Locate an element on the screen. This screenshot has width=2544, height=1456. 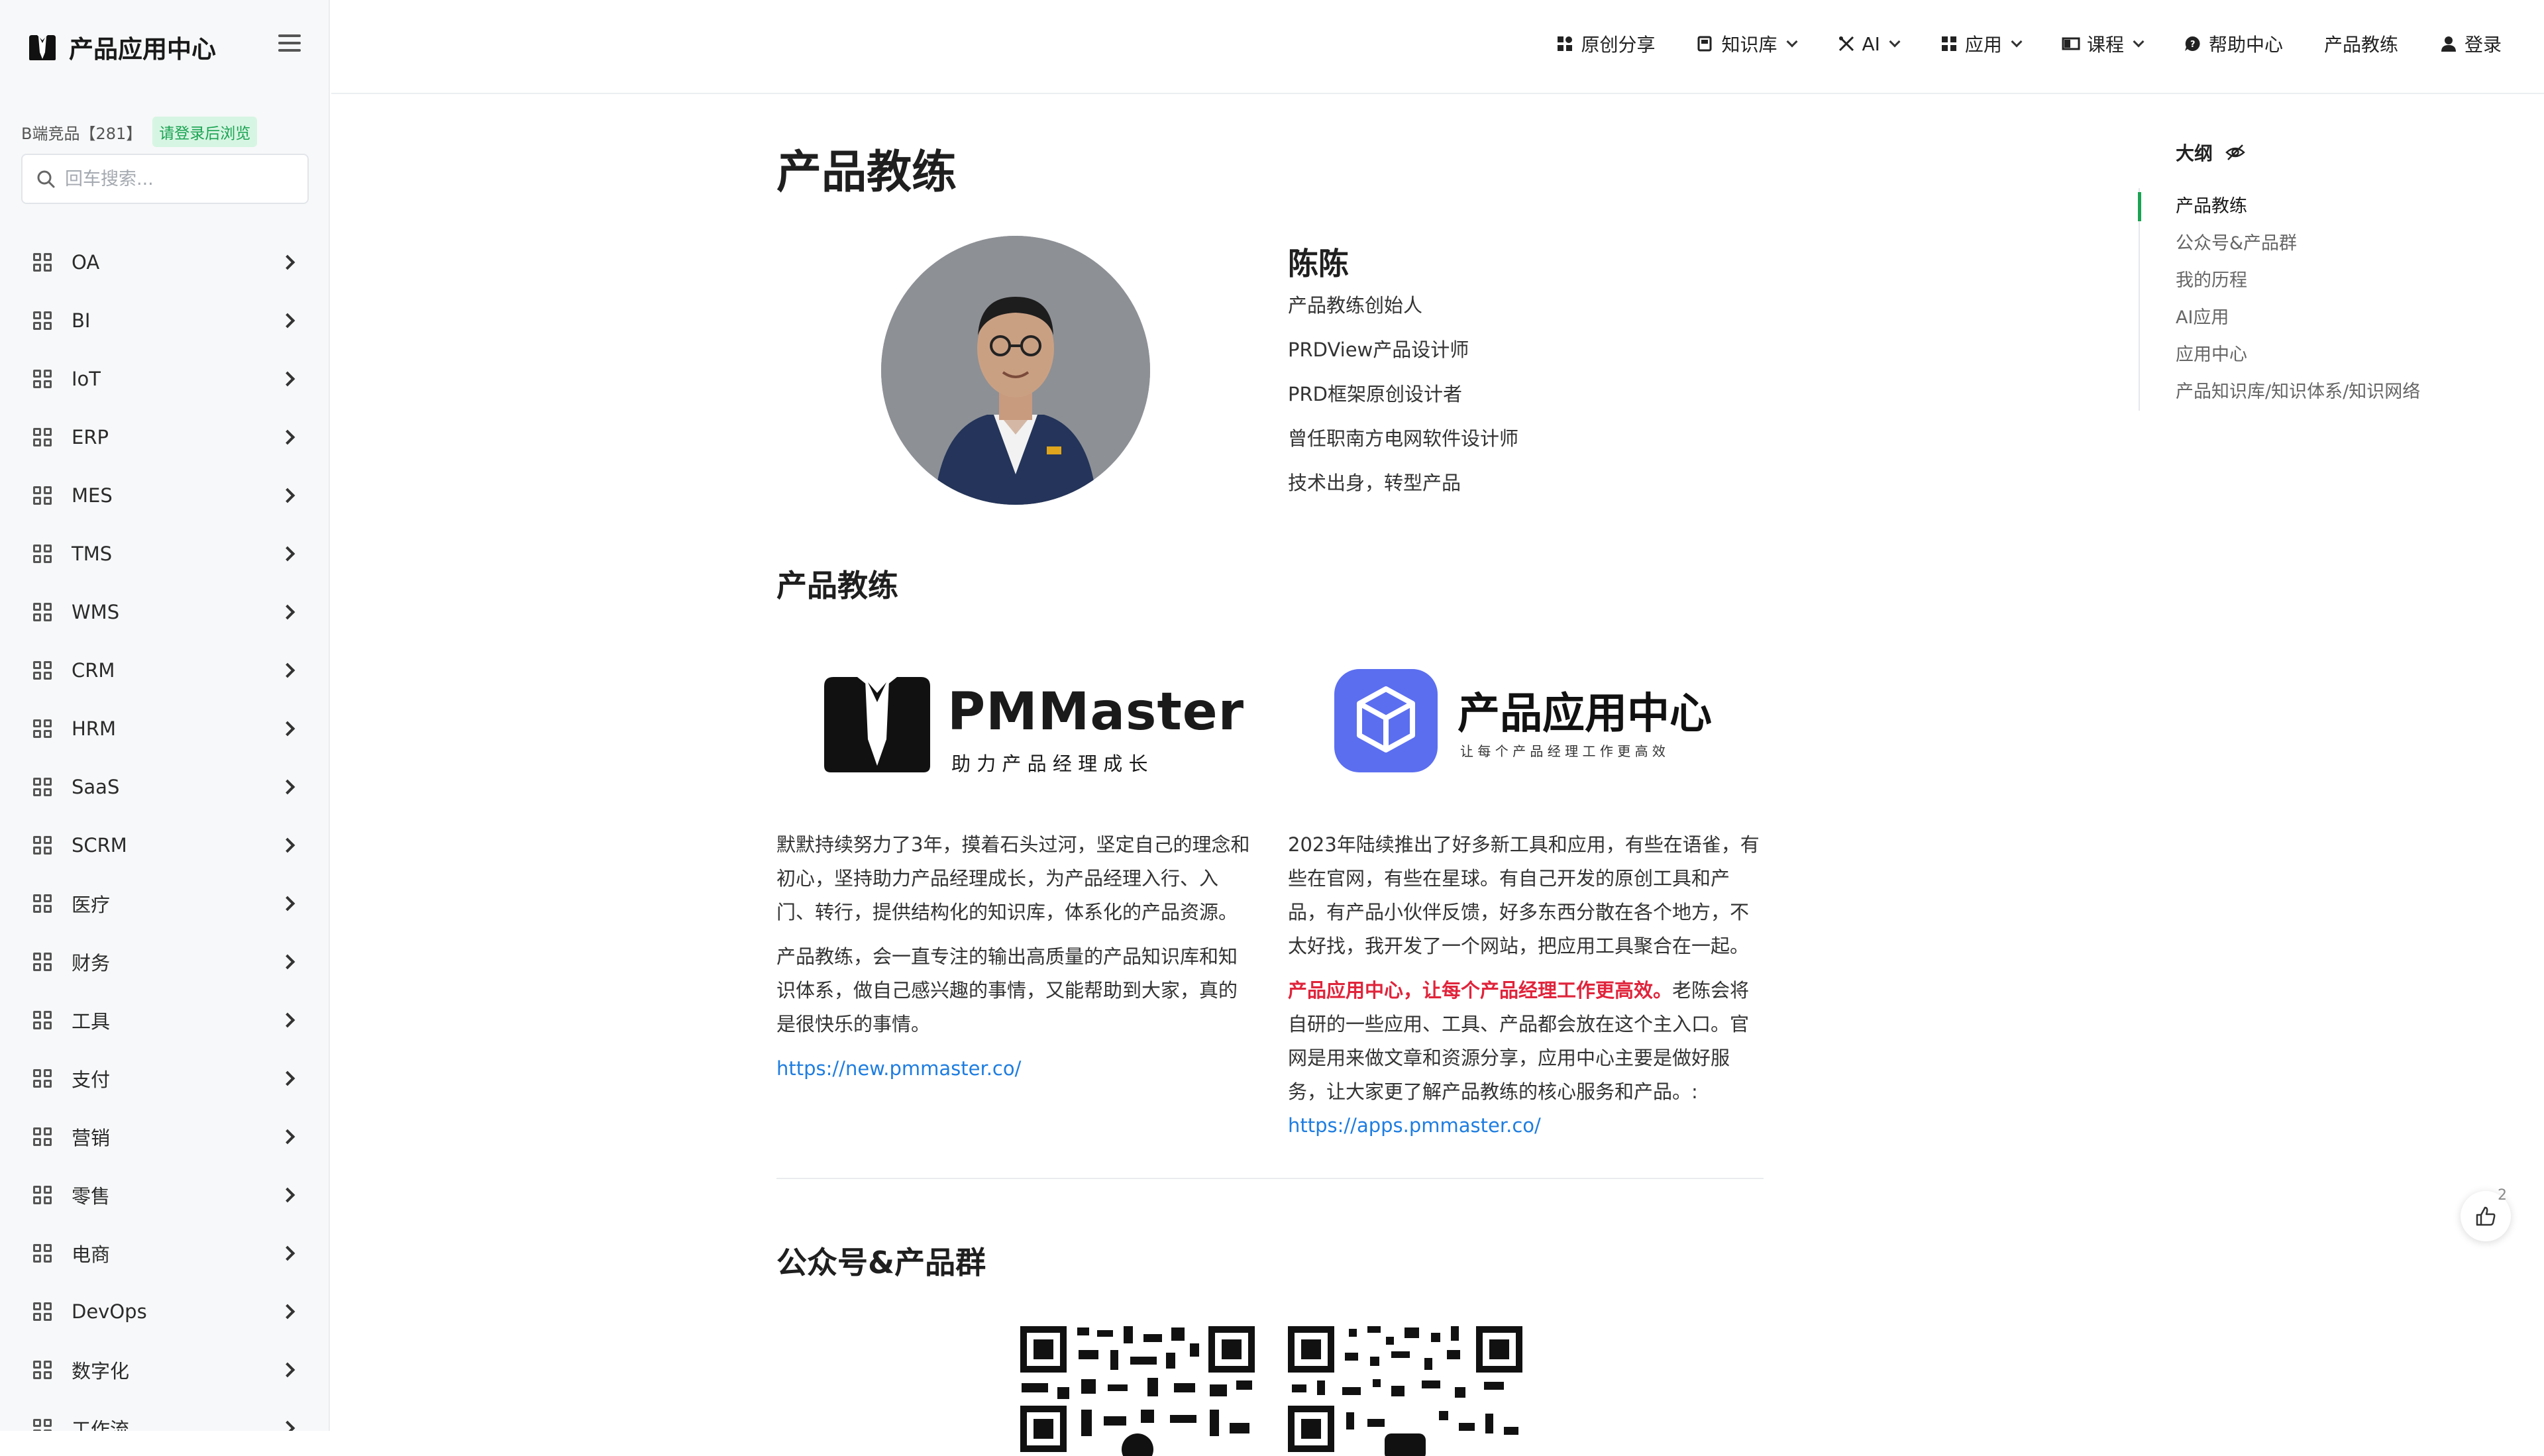
nav-coach: 产品教练 is located at coordinates (2361, 43).